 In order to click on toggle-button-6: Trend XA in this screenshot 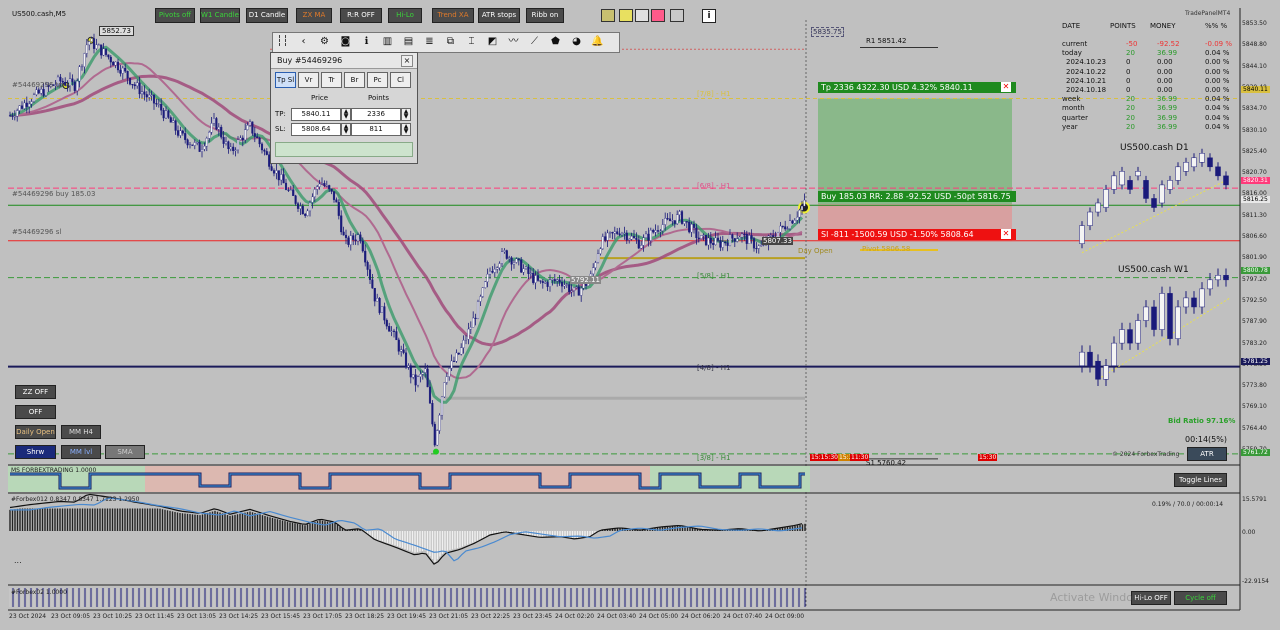, I will do `click(453, 15)`.